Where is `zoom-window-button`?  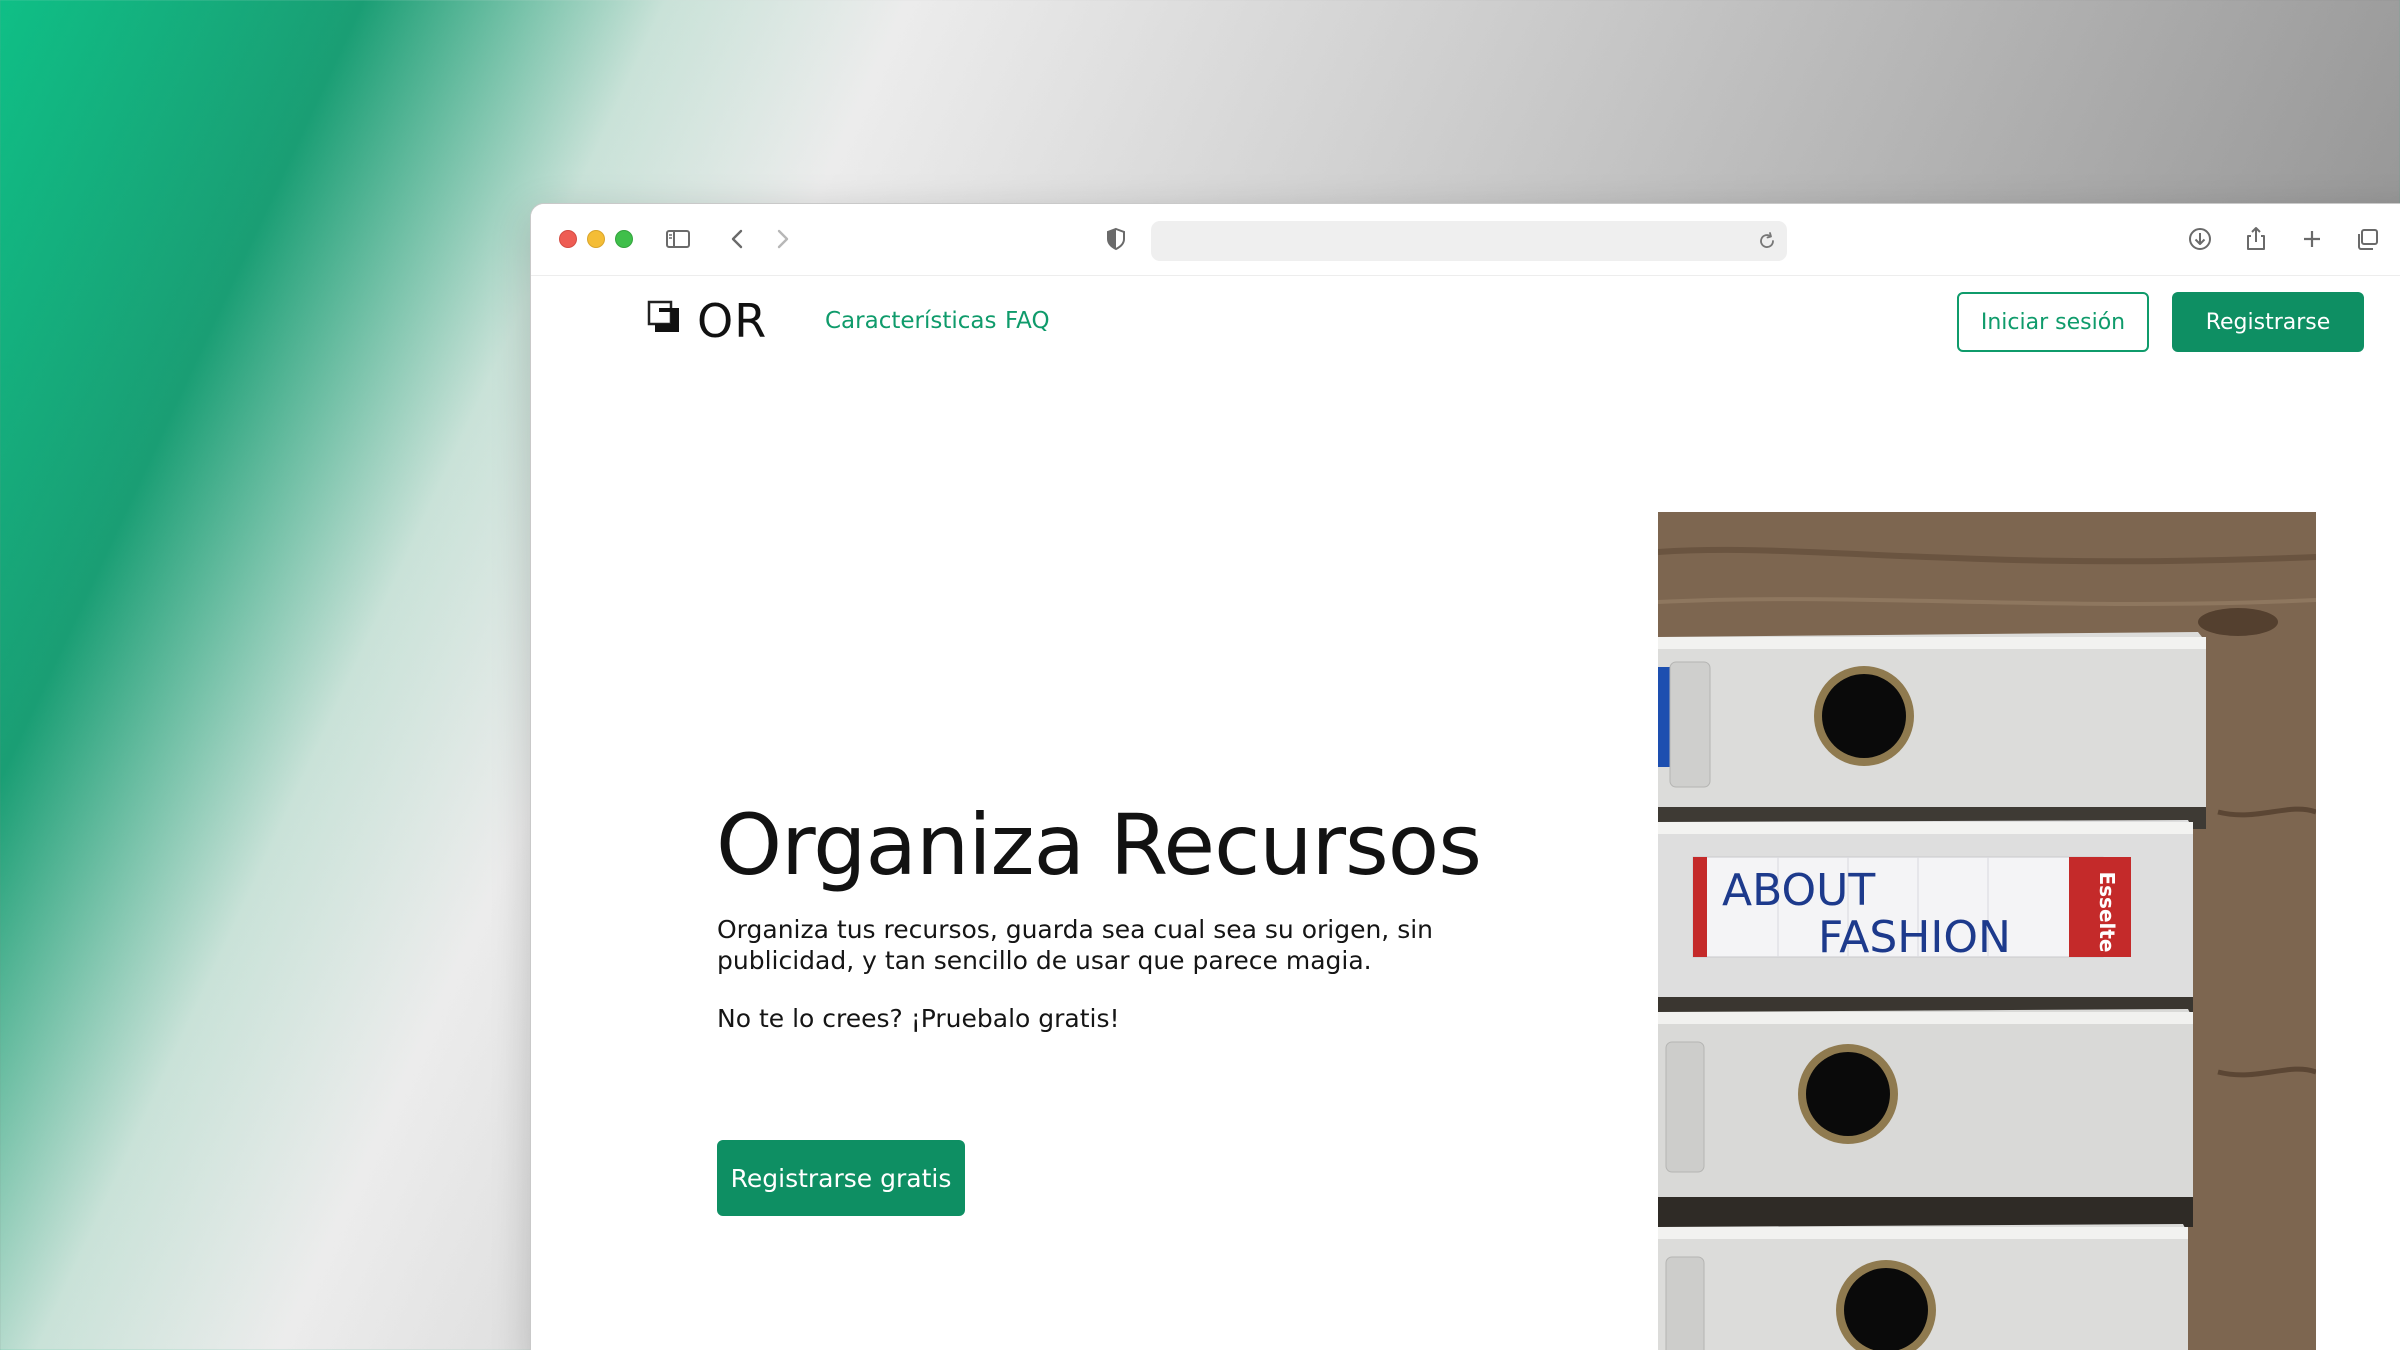 zoom-window-button is located at coordinates (624, 239).